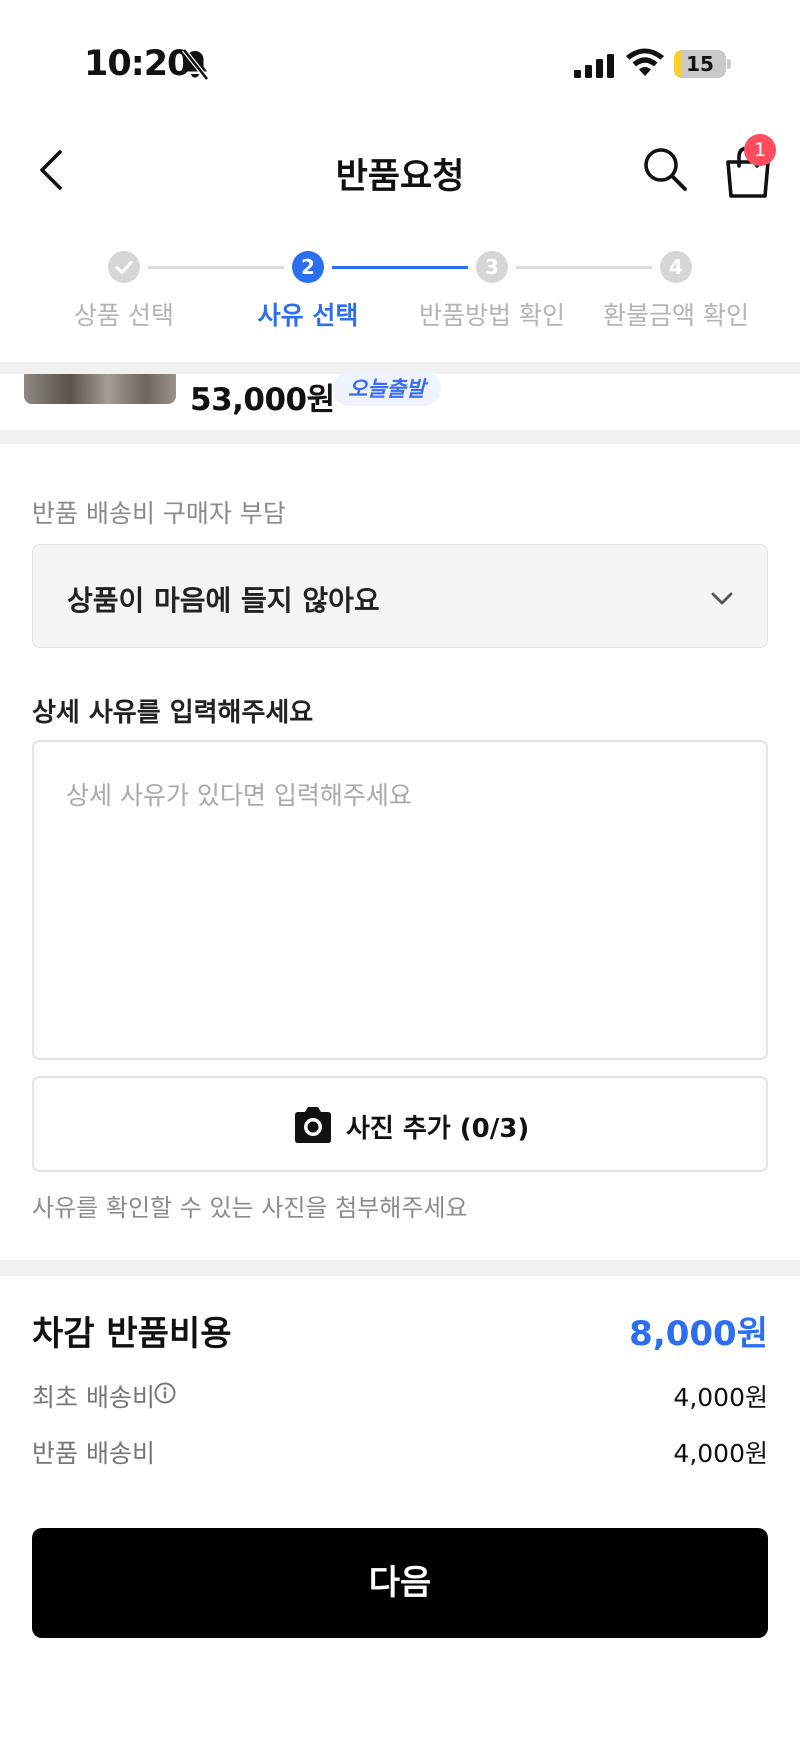  I want to click on add-photo-label: 사진 추가 (0/3), so click(438, 1129).